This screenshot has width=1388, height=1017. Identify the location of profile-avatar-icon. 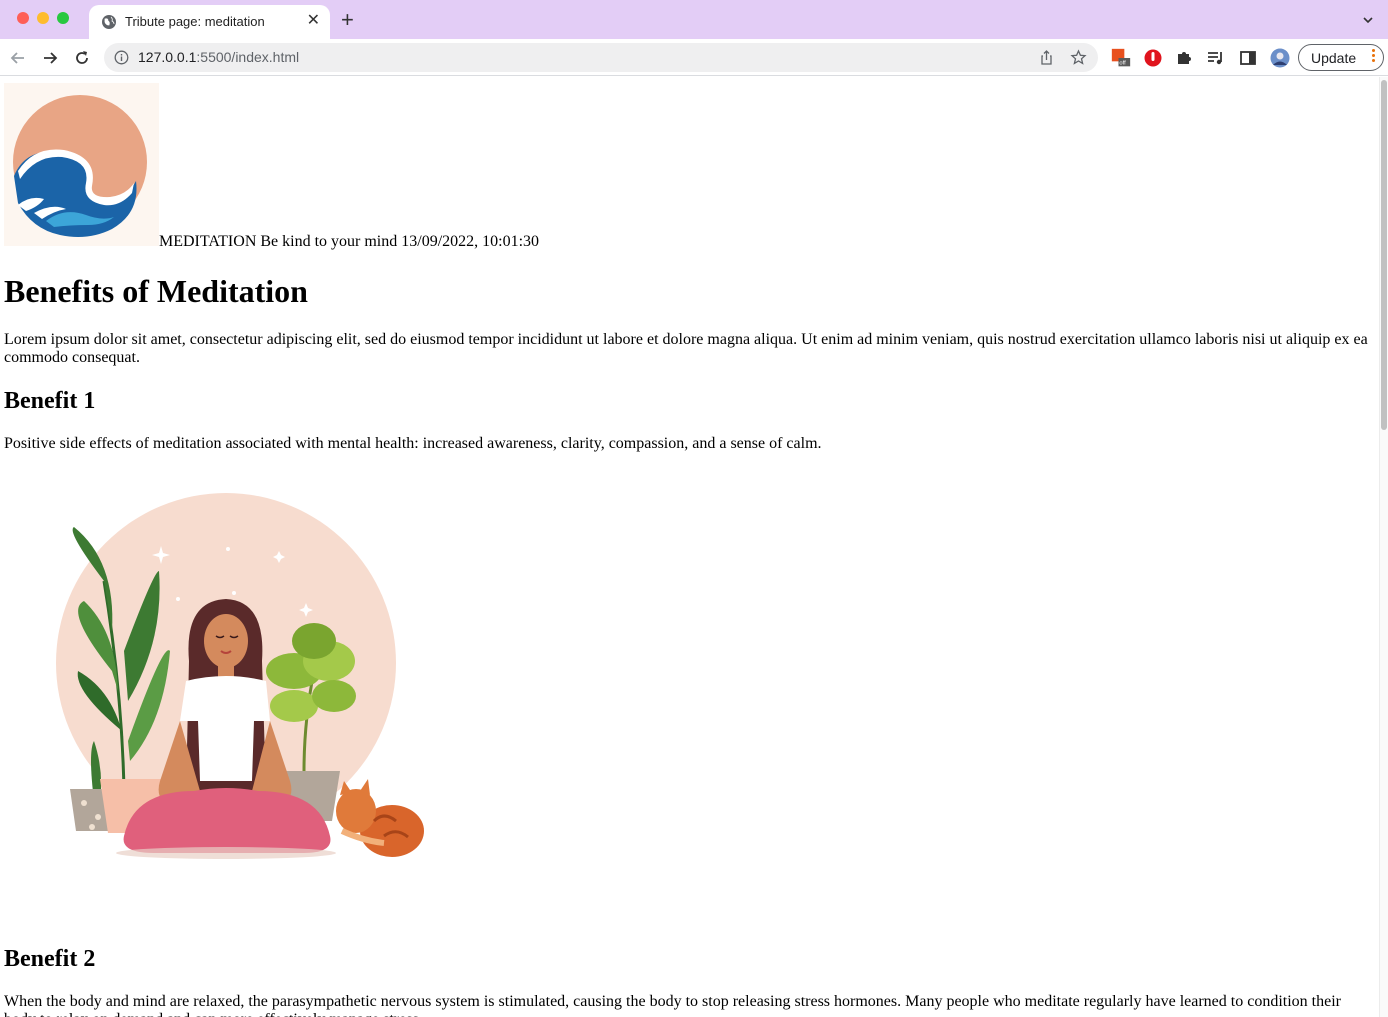
(1280, 58).